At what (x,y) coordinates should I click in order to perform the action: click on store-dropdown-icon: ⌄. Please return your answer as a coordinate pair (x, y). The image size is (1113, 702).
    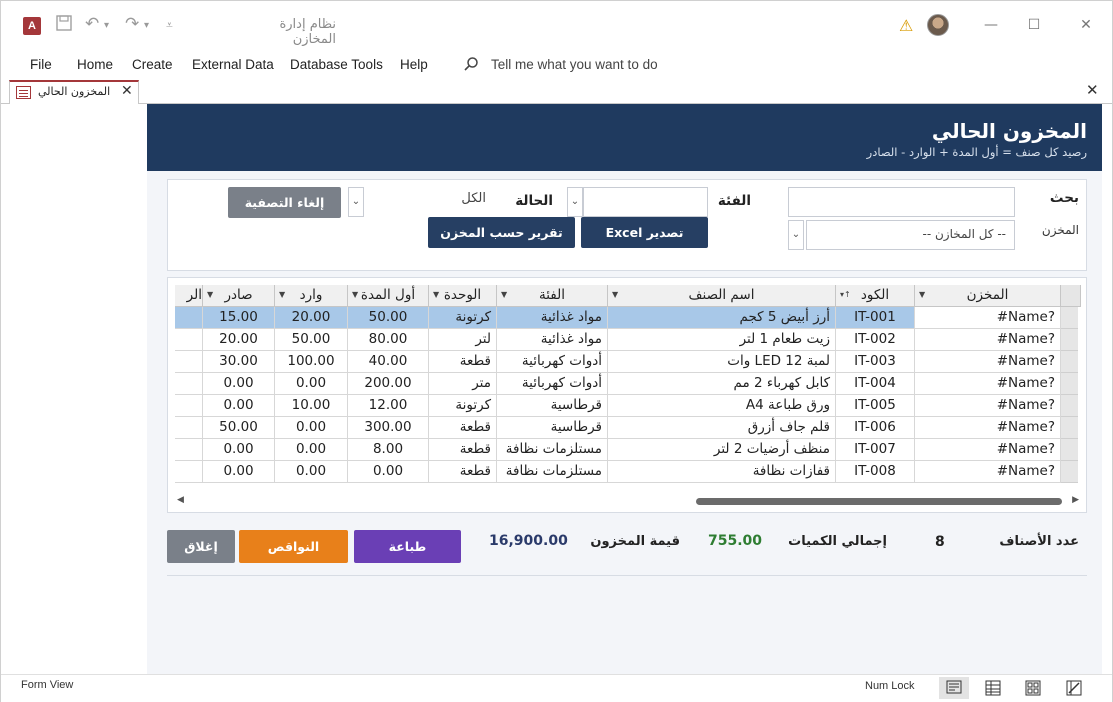
    Looking at the image, I should click on (796, 235).